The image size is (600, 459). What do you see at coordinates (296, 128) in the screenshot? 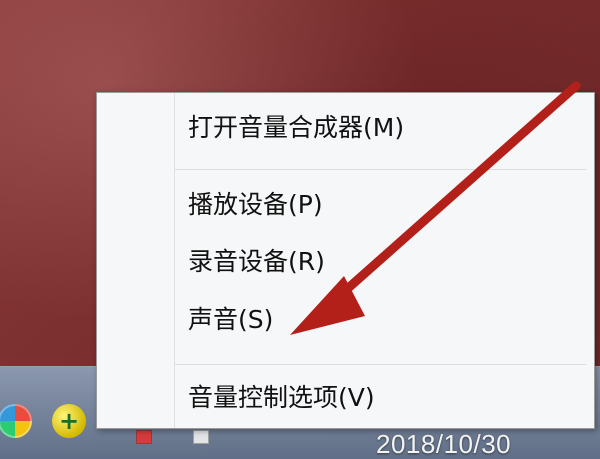
I see `menu-item-open-volume-mixer: 打开音量合成器(M)` at bounding box center [296, 128].